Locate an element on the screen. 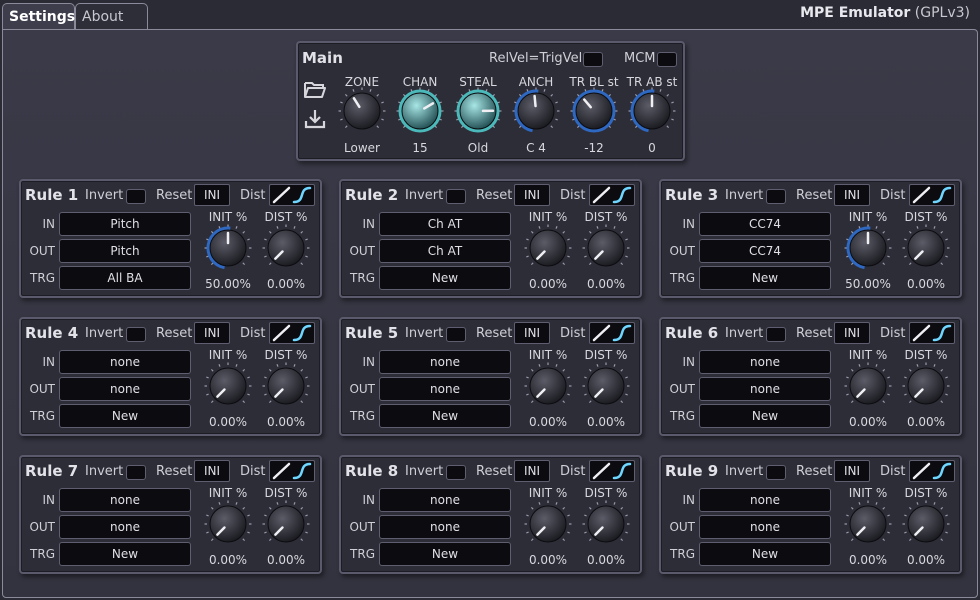 This screenshot has width=980, height=600. load-preset-button is located at coordinates (315, 90).